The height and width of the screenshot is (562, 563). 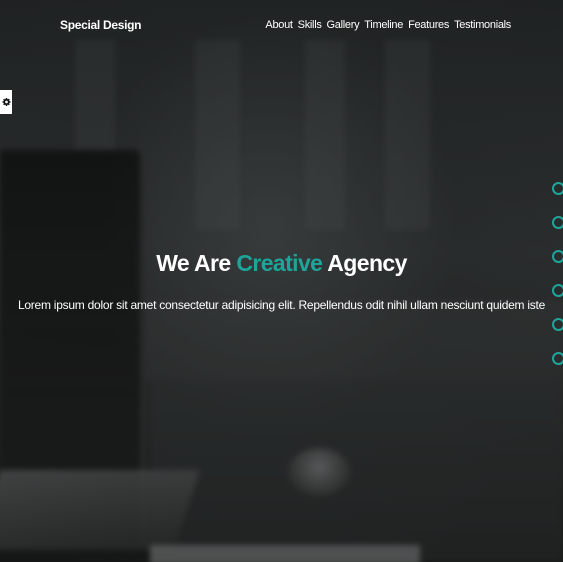 What do you see at coordinates (428, 25) in the screenshot?
I see `nav-features: Features` at bounding box center [428, 25].